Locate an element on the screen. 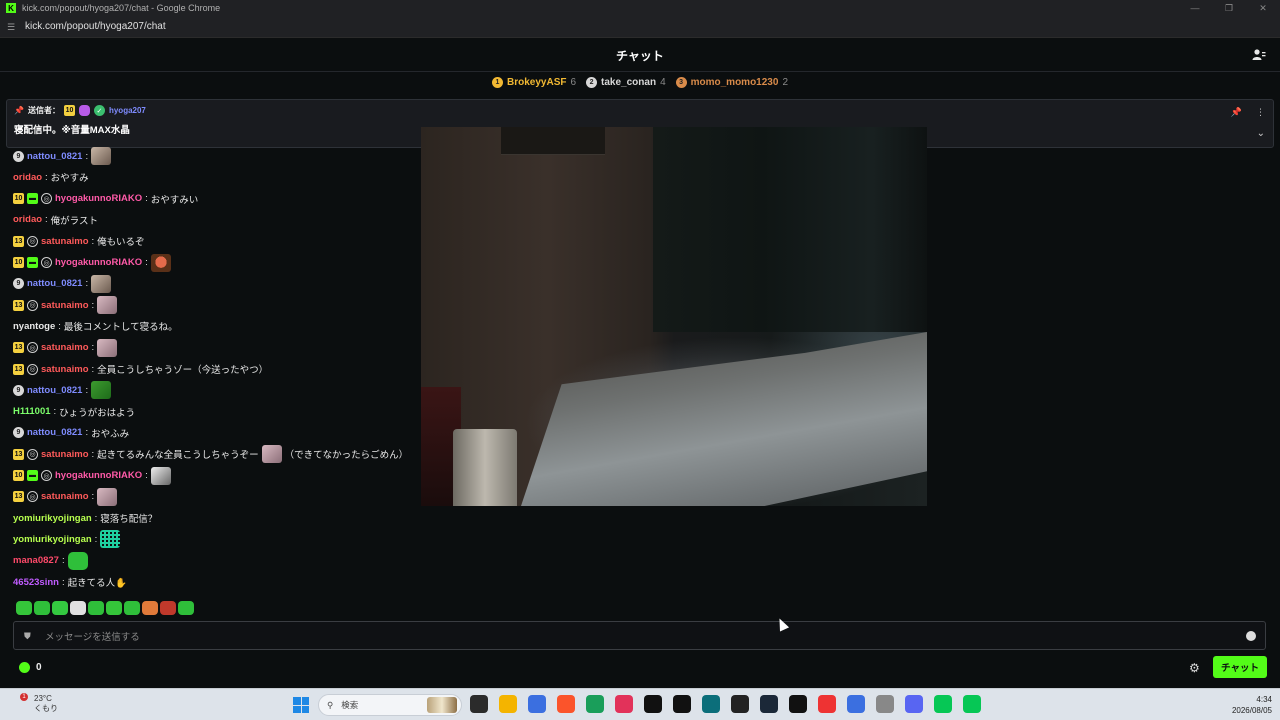 The height and width of the screenshot is (720, 1280). chat-username: mana0827 is located at coordinates (36, 560).